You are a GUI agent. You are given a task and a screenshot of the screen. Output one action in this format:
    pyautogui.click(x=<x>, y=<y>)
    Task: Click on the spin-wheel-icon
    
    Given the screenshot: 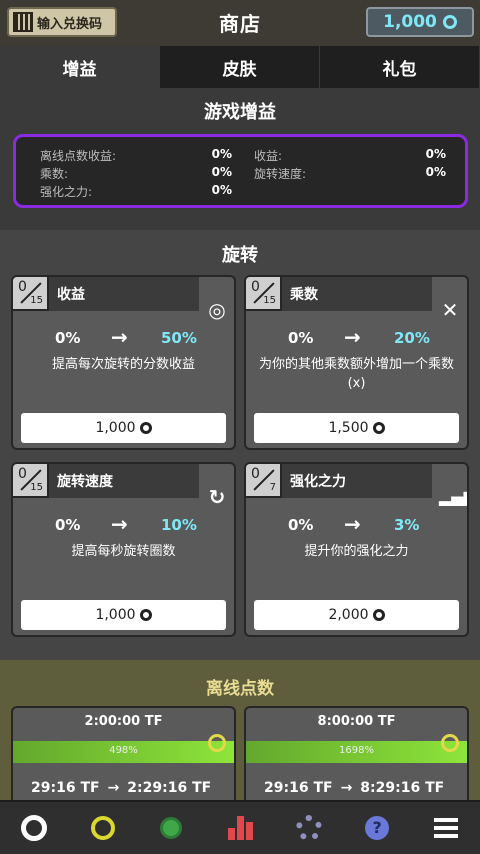 What is the action you would take?
    pyautogui.click(x=34, y=828)
    